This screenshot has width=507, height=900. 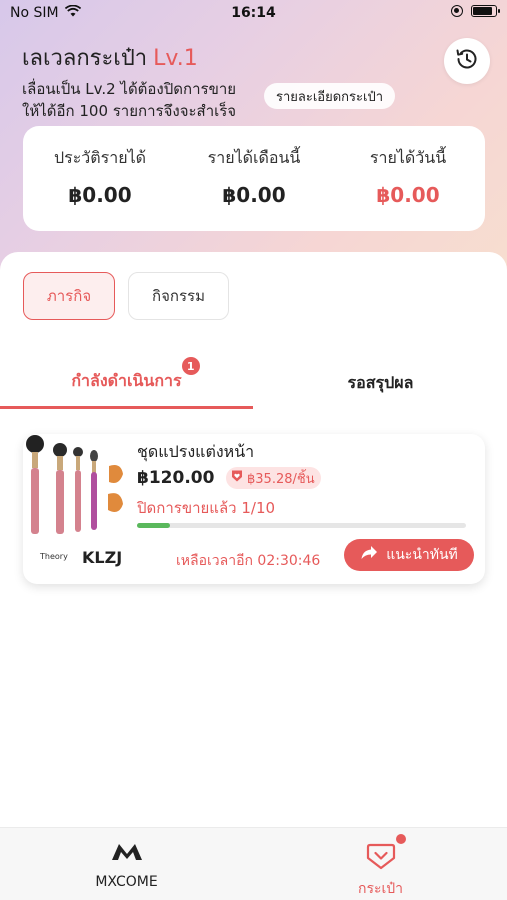 What do you see at coordinates (206, 508) in the screenshot?
I see `sales-progress-text: ปิดการขายแล้ว 1/10` at bounding box center [206, 508].